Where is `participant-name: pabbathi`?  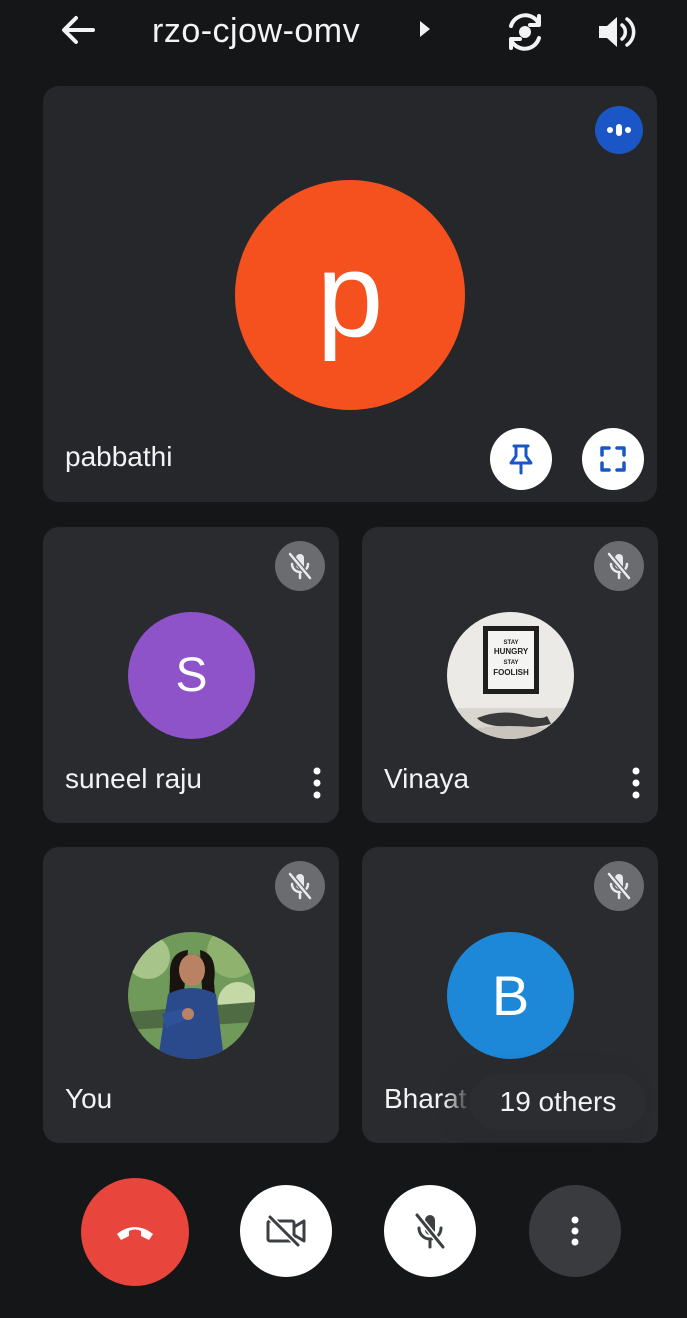
participant-name: pabbathi is located at coordinates (119, 456).